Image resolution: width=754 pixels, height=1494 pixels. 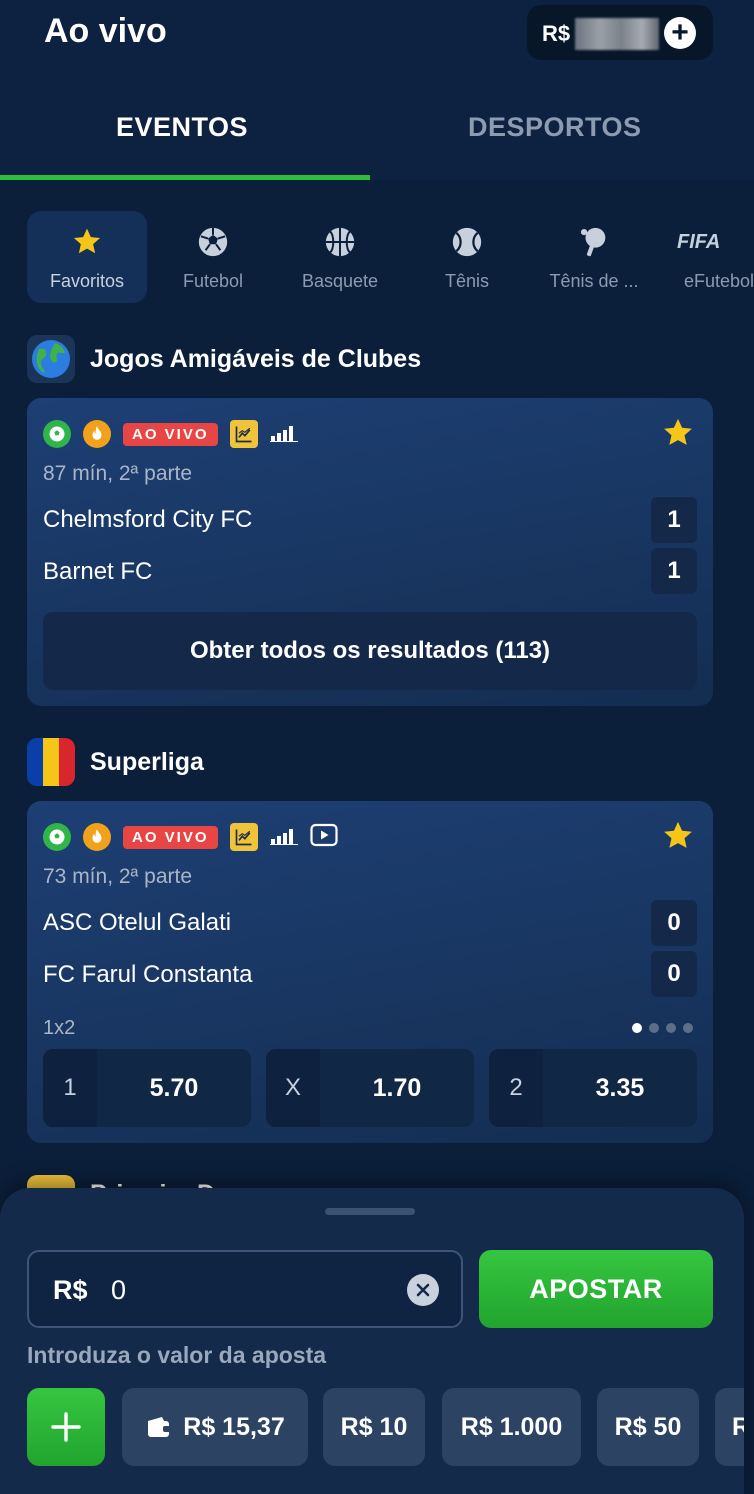 I want to click on category-basquete: Basquete, so click(x=340, y=257).